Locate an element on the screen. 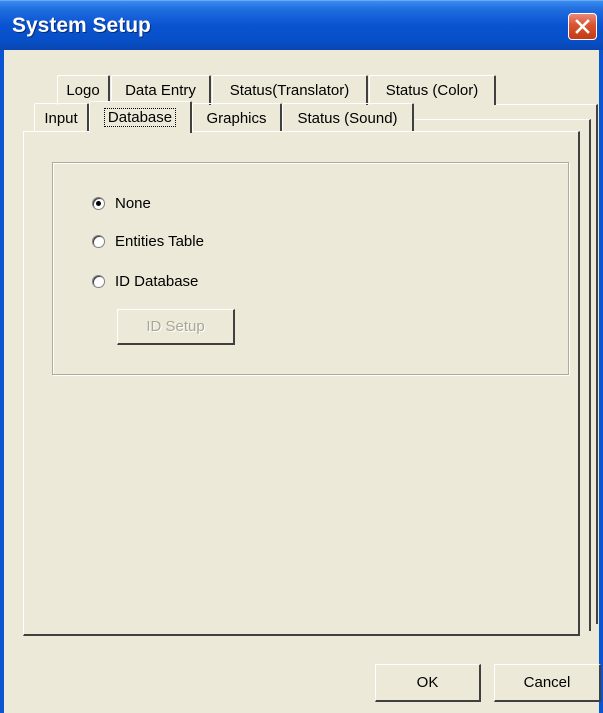 The width and height of the screenshot is (603, 713). tab-status-sound: Status (Sound) is located at coordinates (348, 118).